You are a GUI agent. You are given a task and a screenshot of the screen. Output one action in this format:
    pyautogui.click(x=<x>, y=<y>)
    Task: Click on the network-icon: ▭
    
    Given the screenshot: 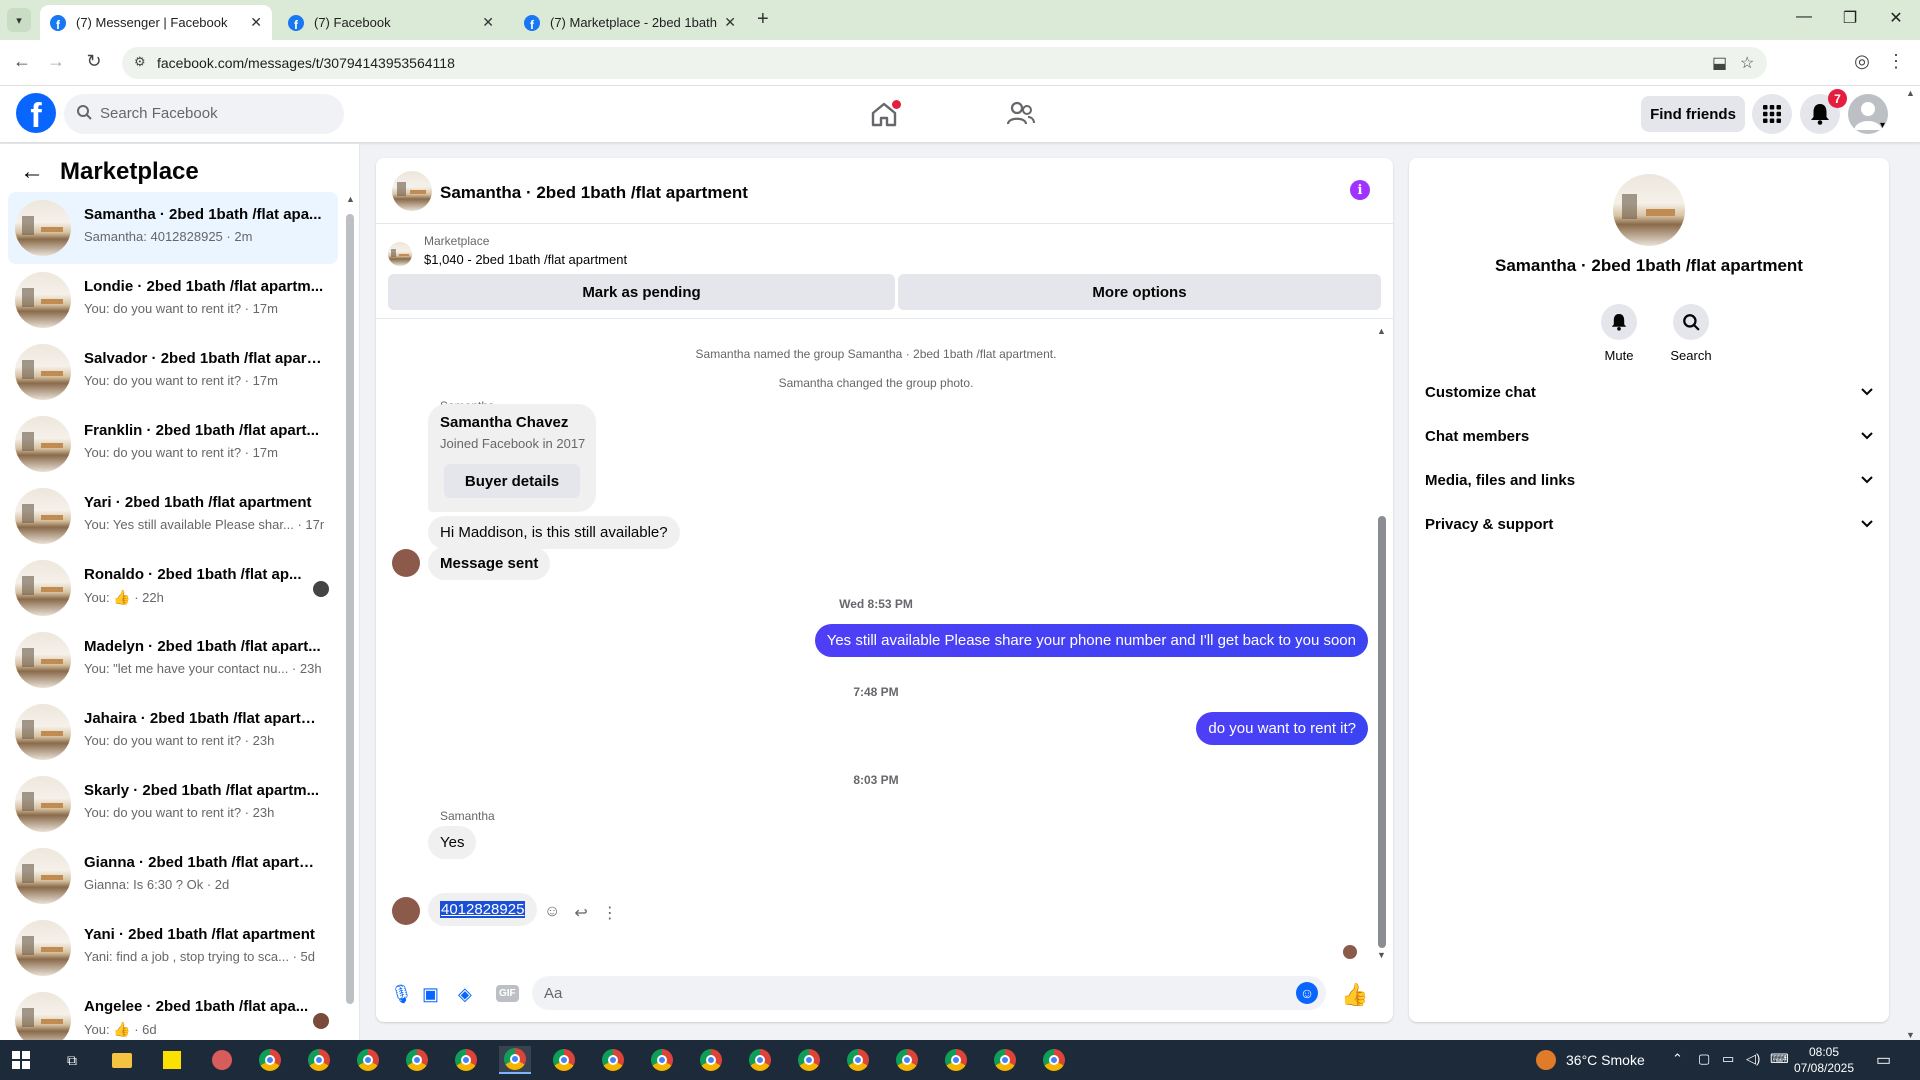 What is the action you would take?
    pyautogui.click(x=1728, y=1059)
    